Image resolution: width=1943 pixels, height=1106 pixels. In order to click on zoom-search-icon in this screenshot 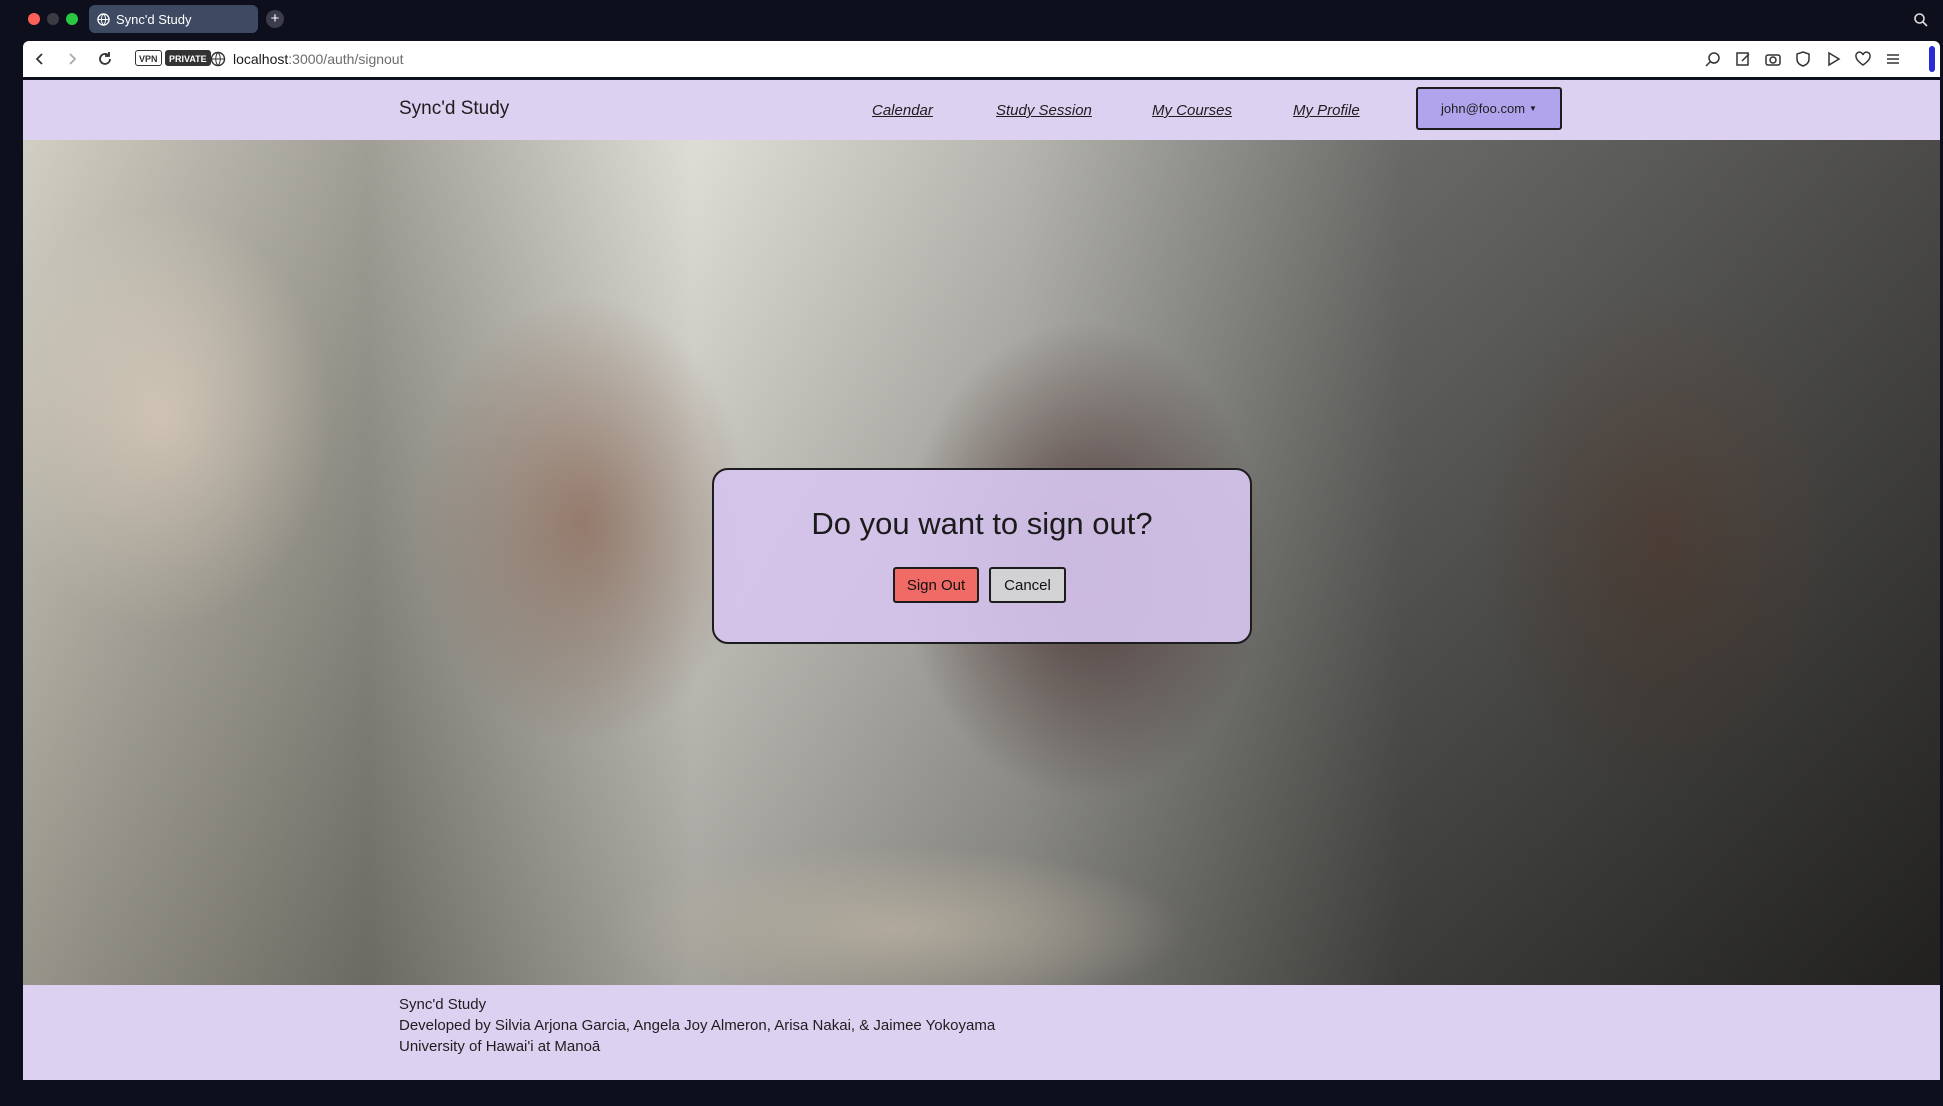, I will do `click(1713, 59)`.